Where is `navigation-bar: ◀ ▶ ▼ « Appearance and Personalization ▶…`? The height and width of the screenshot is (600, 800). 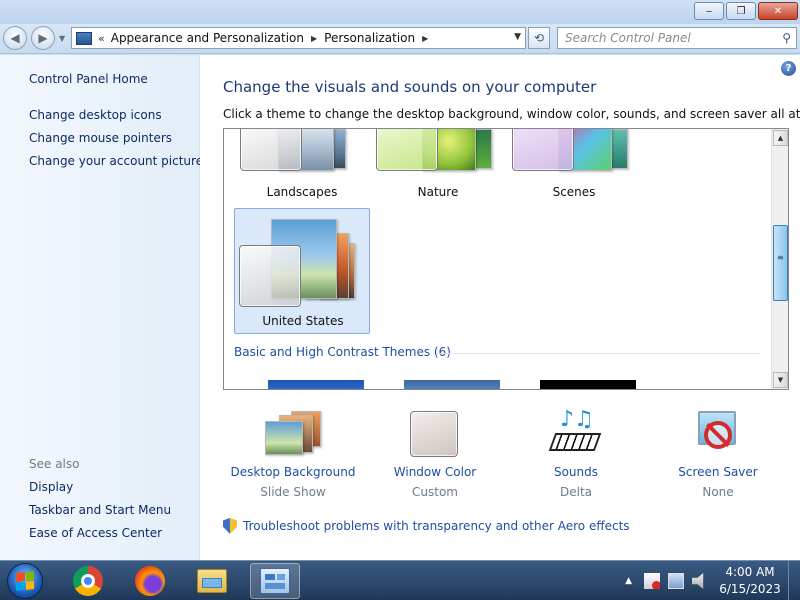 navigation-bar: ◀ ▶ ▼ « Appearance and Personalization ▶… is located at coordinates (400, 39).